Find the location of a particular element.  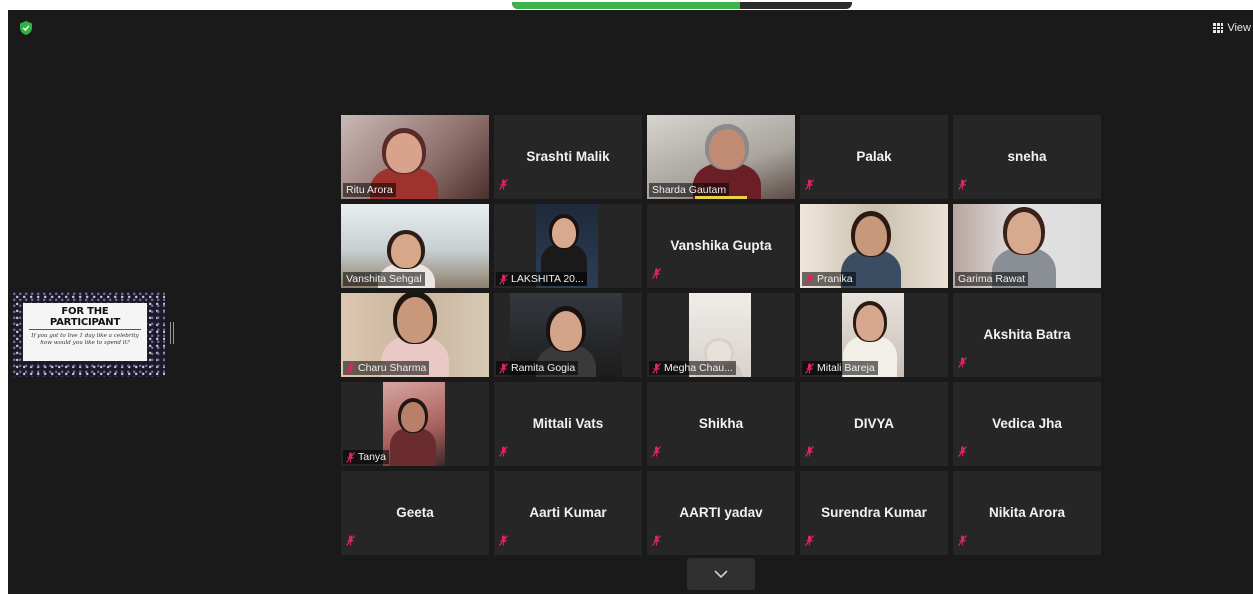

participant-name: sneha is located at coordinates (1027, 156).